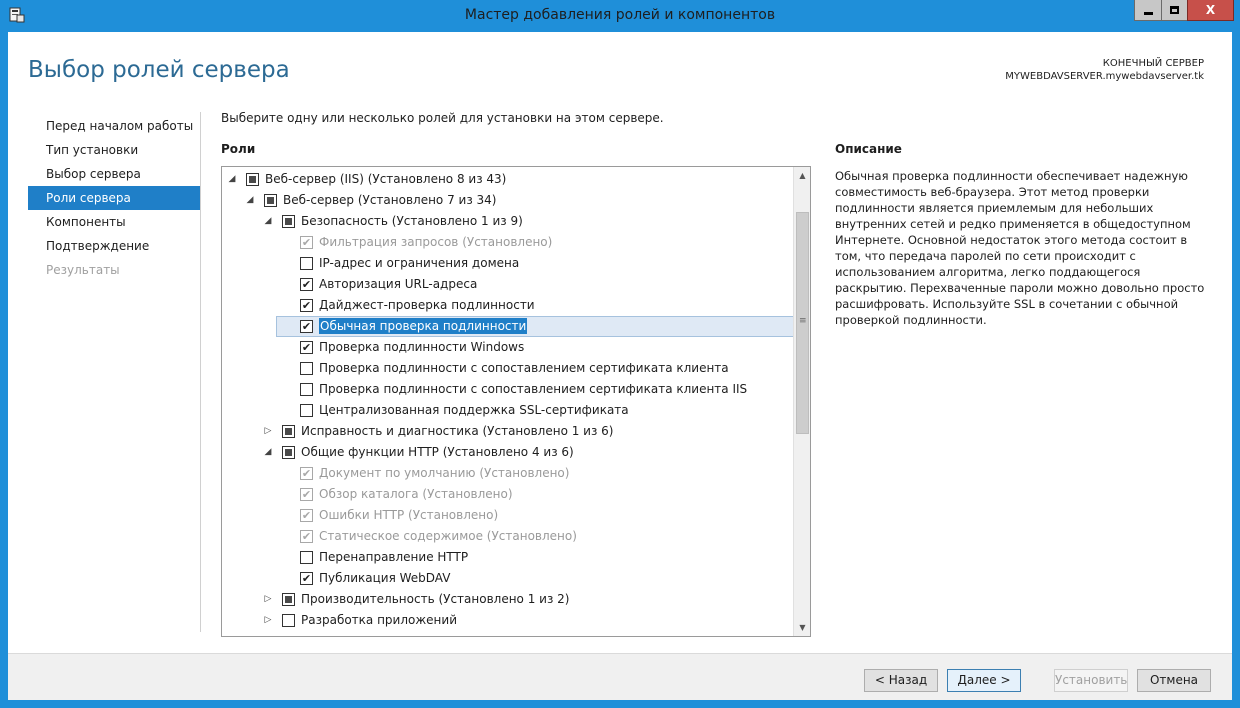 The height and width of the screenshot is (708, 1240). What do you see at coordinates (238, 149) in the screenshot?
I see `roles-heading: Роли` at bounding box center [238, 149].